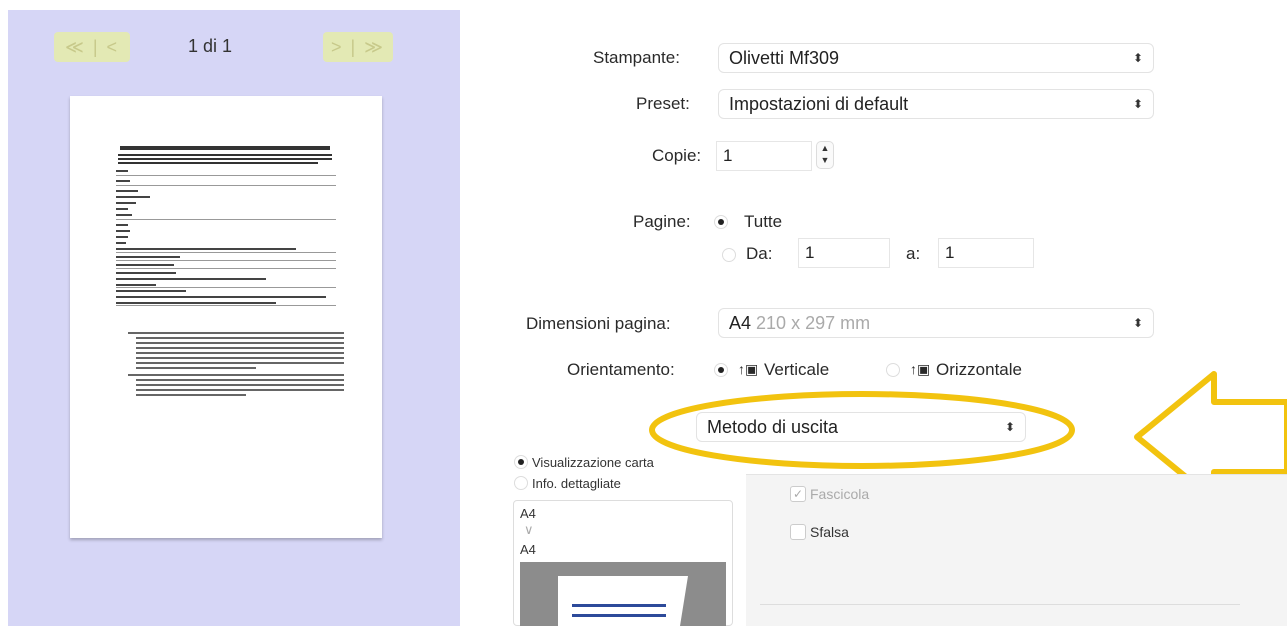 This screenshot has height=626, width=1287. What do you see at coordinates (576, 483) in the screenshot?
I see `details-label: Info. dettagliate` at bounding box center [576, 483].